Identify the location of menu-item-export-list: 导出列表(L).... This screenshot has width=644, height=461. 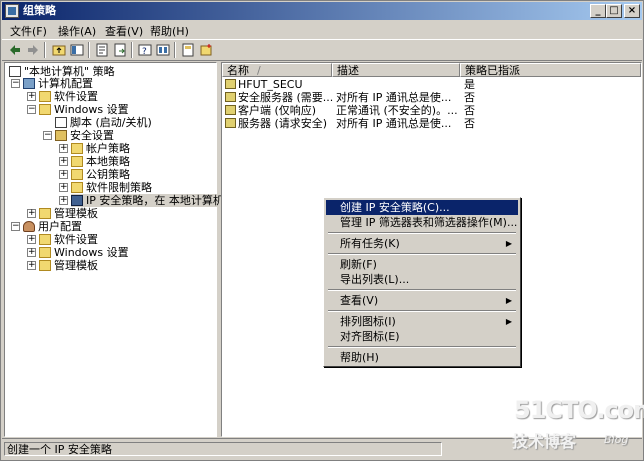
(422, 279).